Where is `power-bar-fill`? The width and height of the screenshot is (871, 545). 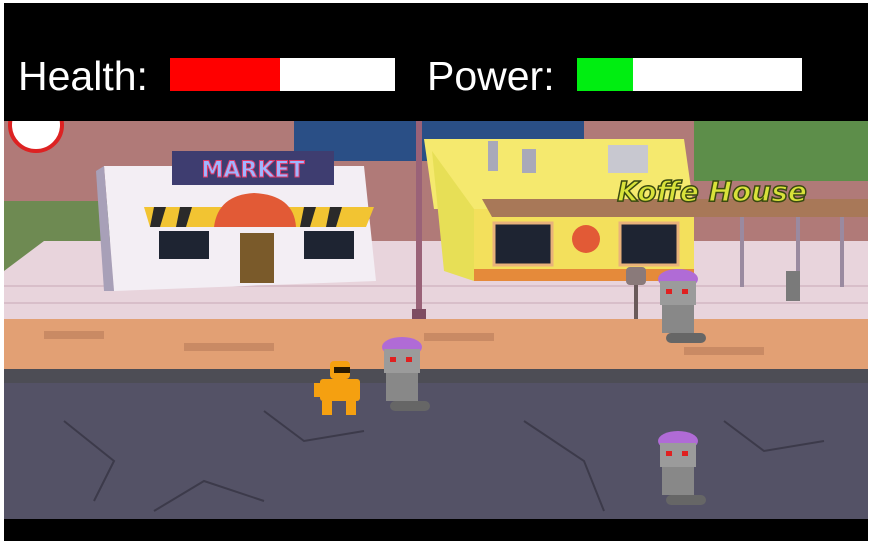 power-bar-fill is located at coordinates (605, 74).